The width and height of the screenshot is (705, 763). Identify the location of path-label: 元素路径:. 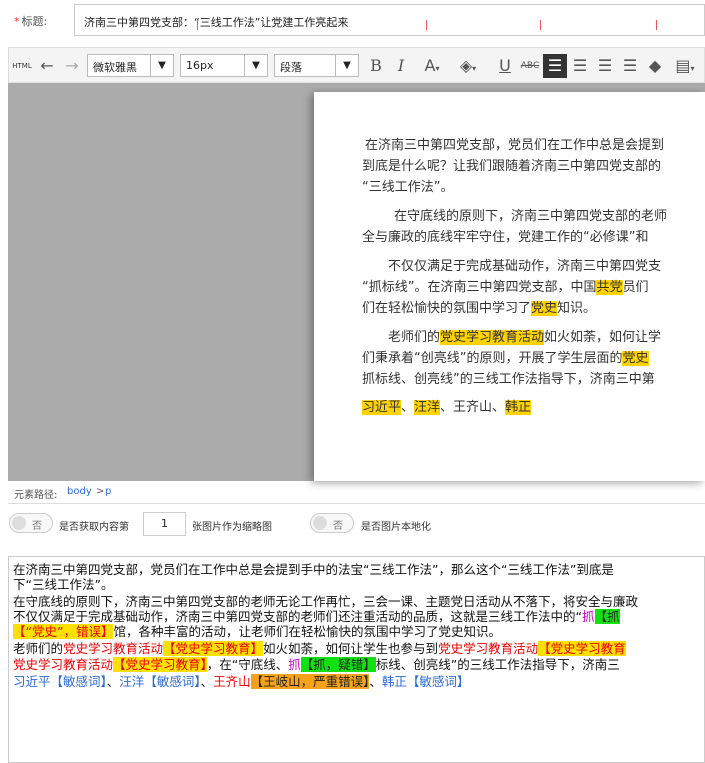
(36, 495).